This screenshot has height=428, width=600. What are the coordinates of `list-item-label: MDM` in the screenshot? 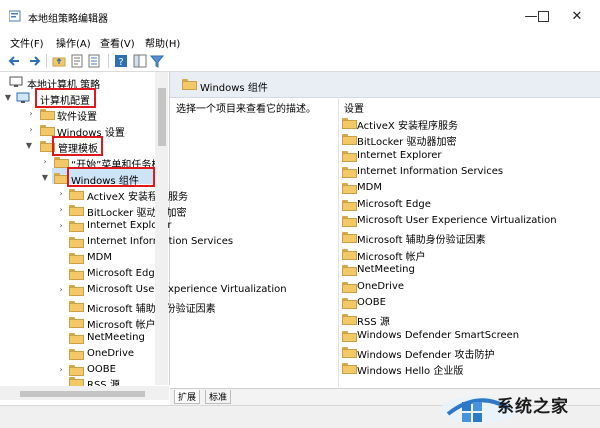 It's located at (369, 187).